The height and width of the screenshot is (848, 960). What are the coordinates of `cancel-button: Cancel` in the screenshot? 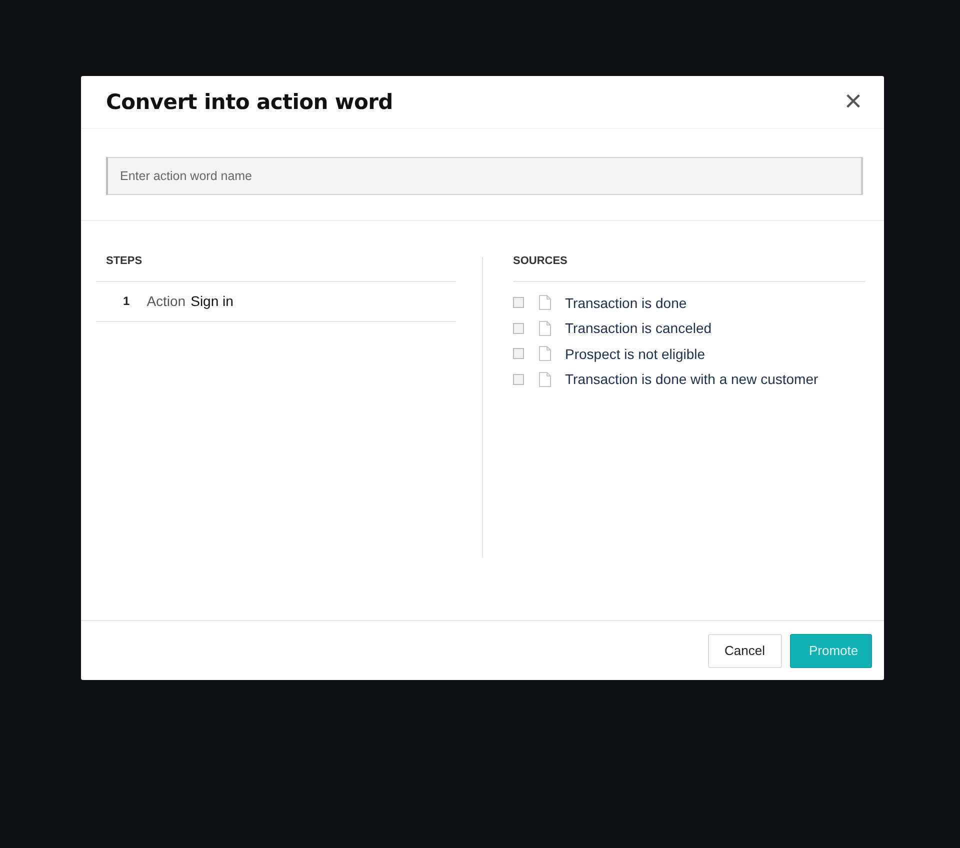 It's located at (745, 651).